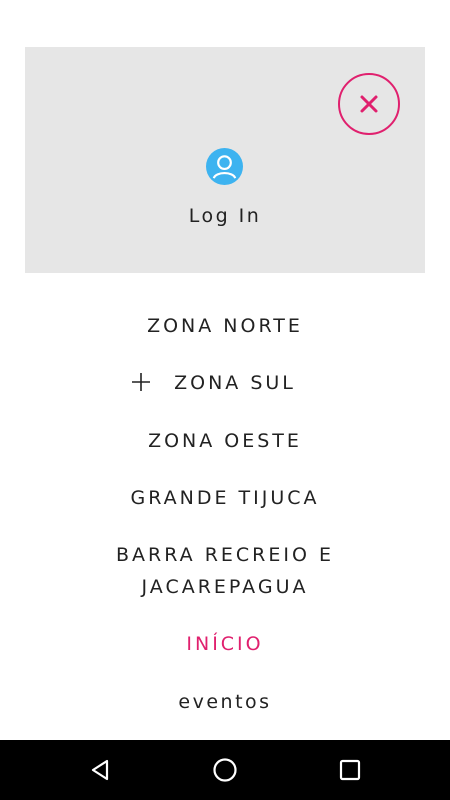  I want to click on menu-item-grande-tijuca: GRANDE TIJUCA, so click(225, 498).